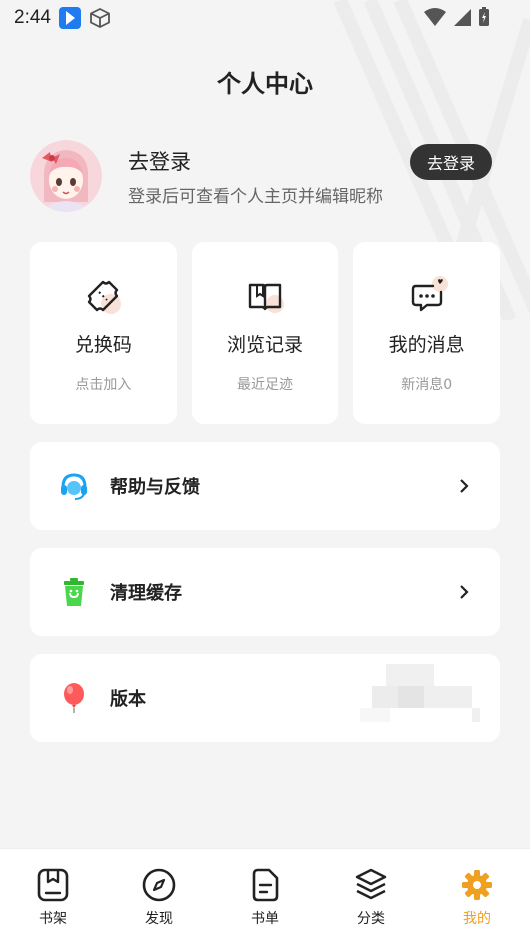  Describe the element at coordinates (103, 385) in the screenshot. I see `card-subtitle: 点击加入` at that location.